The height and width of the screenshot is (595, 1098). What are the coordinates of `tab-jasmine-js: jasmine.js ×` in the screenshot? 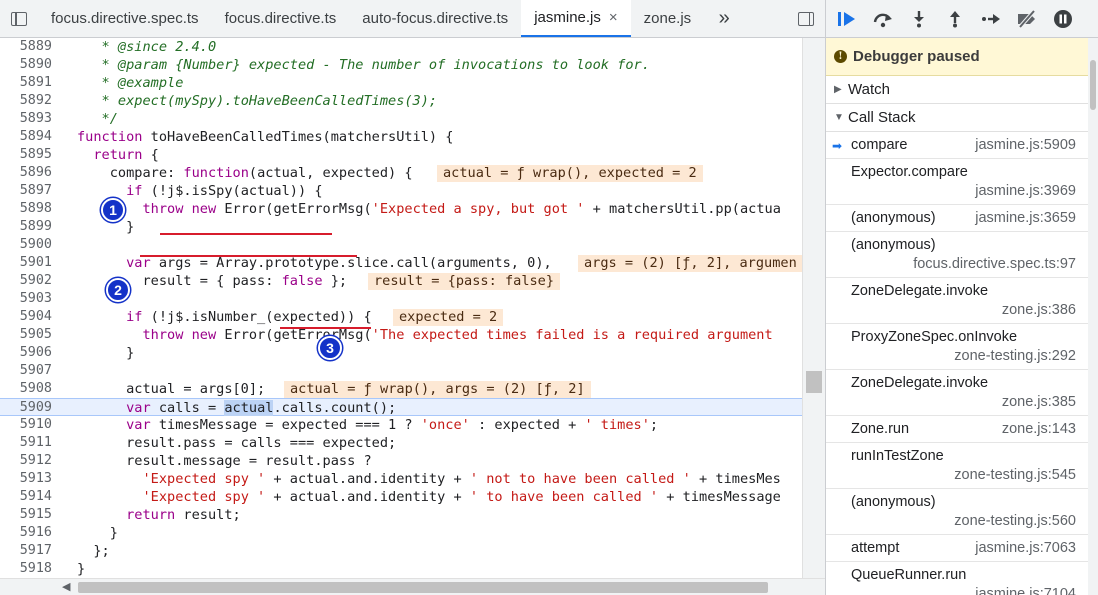 It's located at (576, 18).